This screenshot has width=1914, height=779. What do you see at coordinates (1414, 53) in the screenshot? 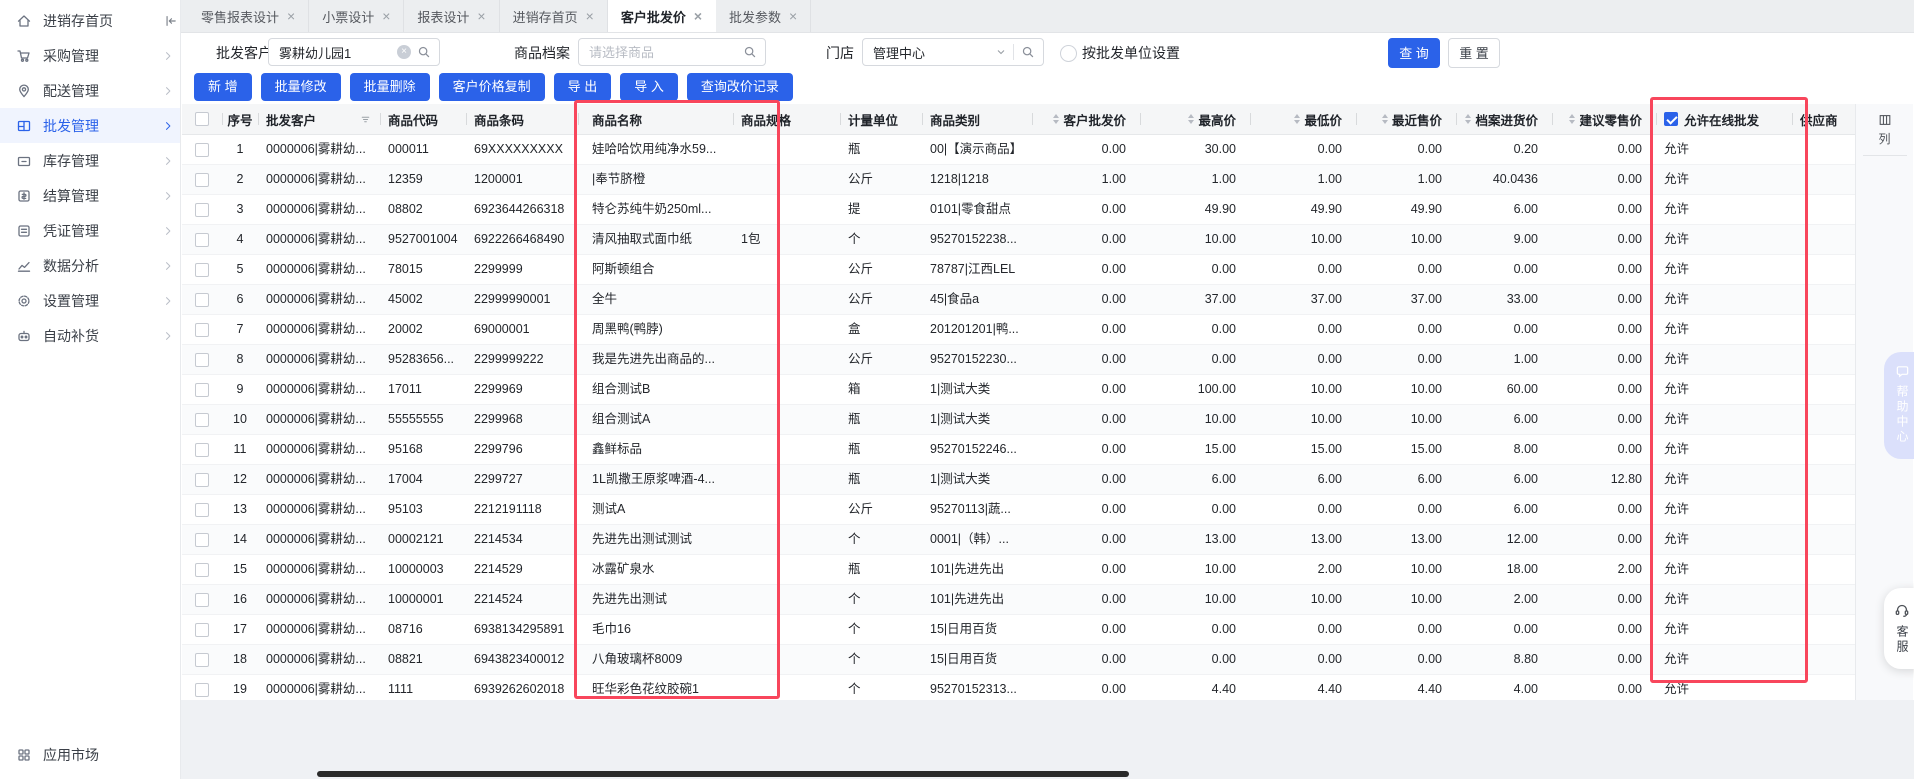
I see `query-button: 查 询` at bounding box center [1414, 53].